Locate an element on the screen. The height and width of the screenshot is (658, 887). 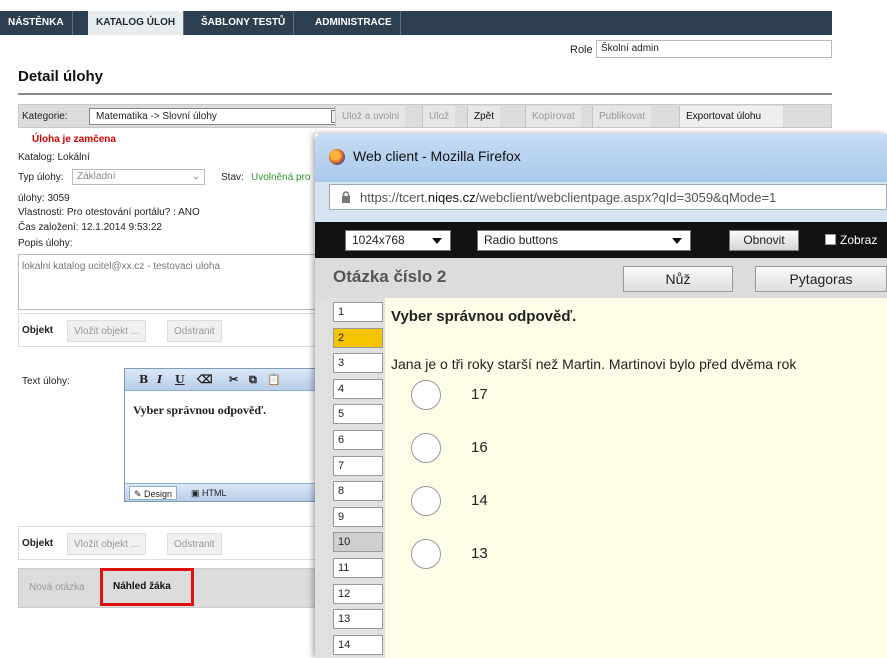
task-type-select: Základní ⌄ is located at coordinates (138, 177).